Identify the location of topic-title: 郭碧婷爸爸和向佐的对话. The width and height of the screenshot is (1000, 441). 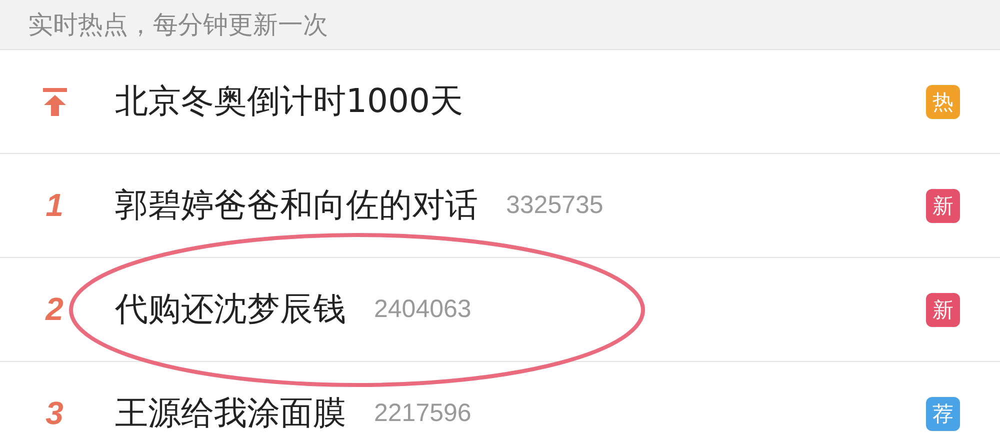
(296, 205).